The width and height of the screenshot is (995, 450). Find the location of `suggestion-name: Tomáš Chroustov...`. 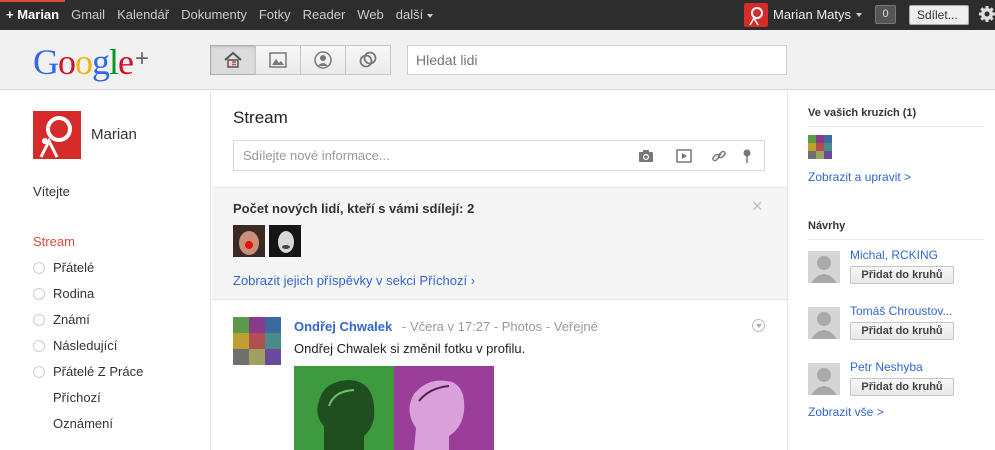

suggestion-name: Tomáš Chroustov... is located at coordinates (901, 311).